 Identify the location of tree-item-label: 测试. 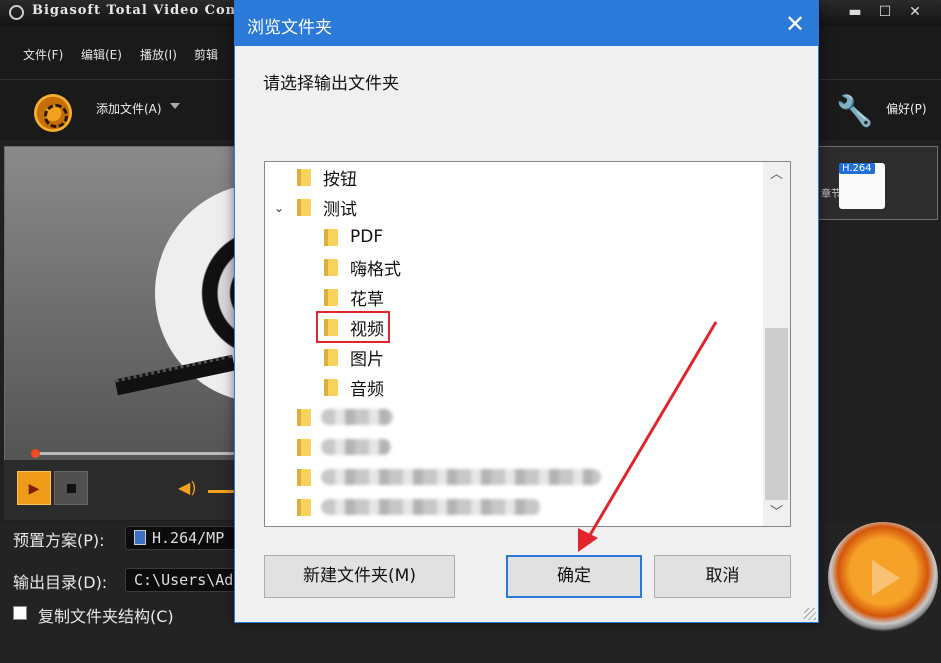
(340, 209).